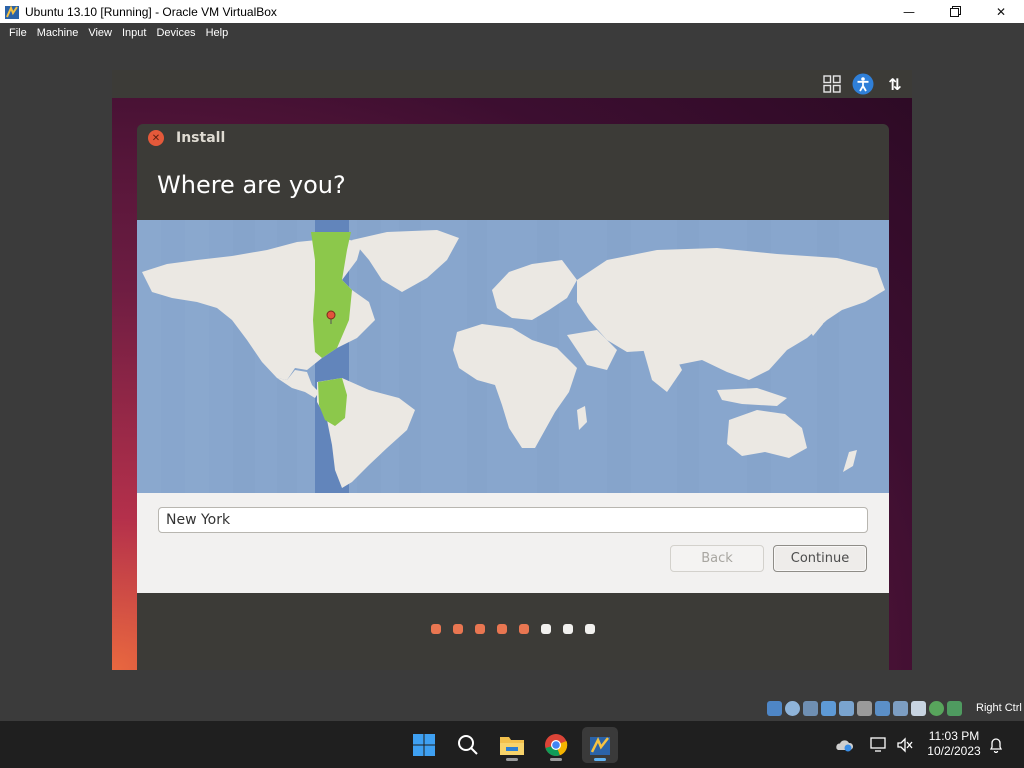 The height and width of the screenshot is (768, 1024). I want to click on vbox-statusbar: Right Ctrl, so click(512, 709).